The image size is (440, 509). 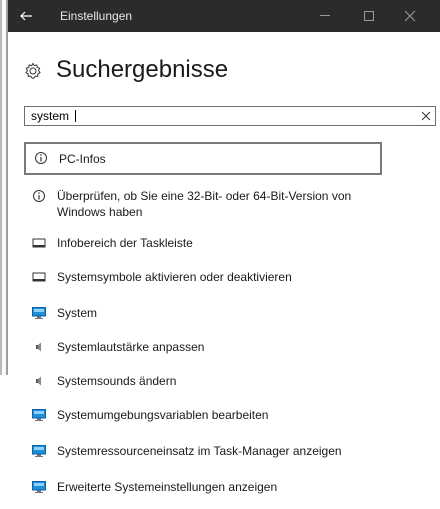 What do you see at coordinates (82, 159) in the screenshot?
I see `result-label: PC-Infos` at bounding box center [82, 159].